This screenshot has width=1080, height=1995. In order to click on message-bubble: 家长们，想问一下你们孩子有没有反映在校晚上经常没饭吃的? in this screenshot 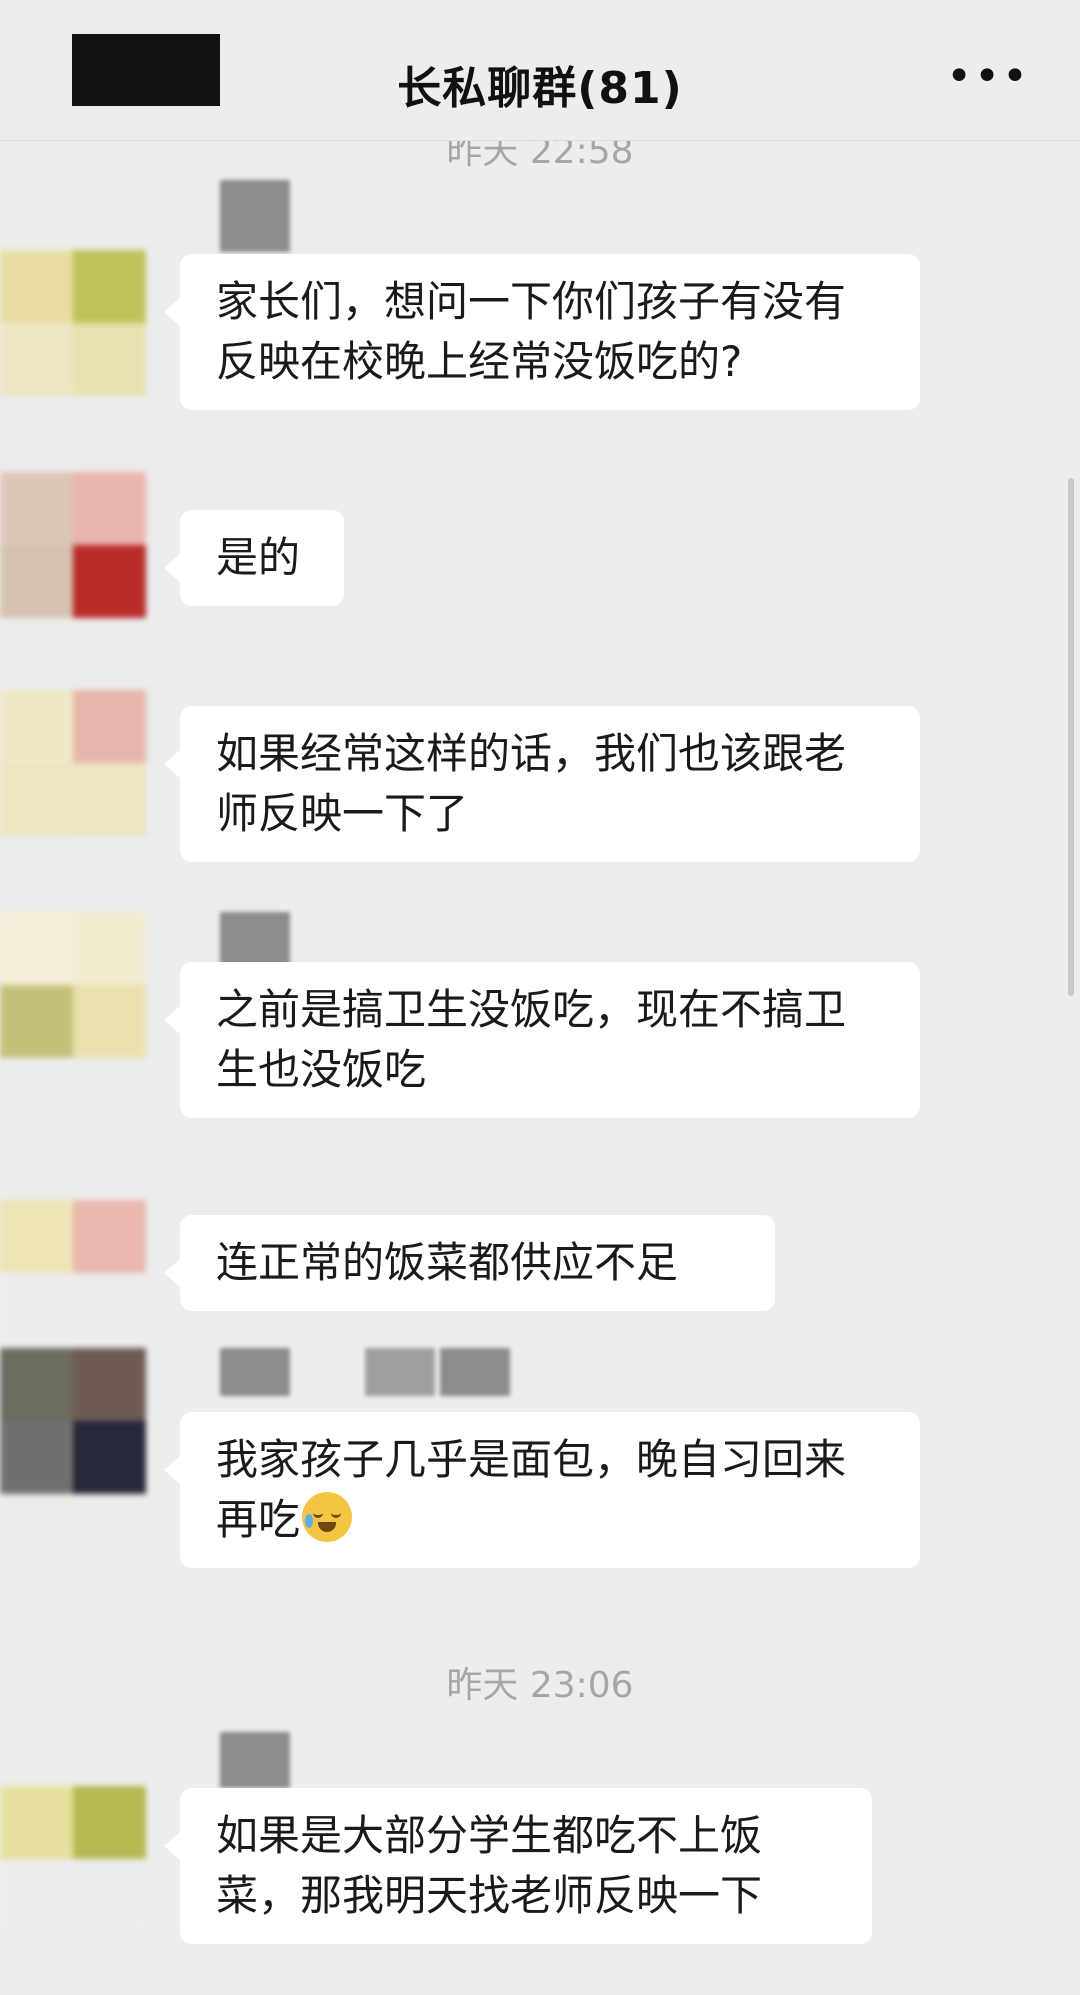, I will do `click(542, 332)`.